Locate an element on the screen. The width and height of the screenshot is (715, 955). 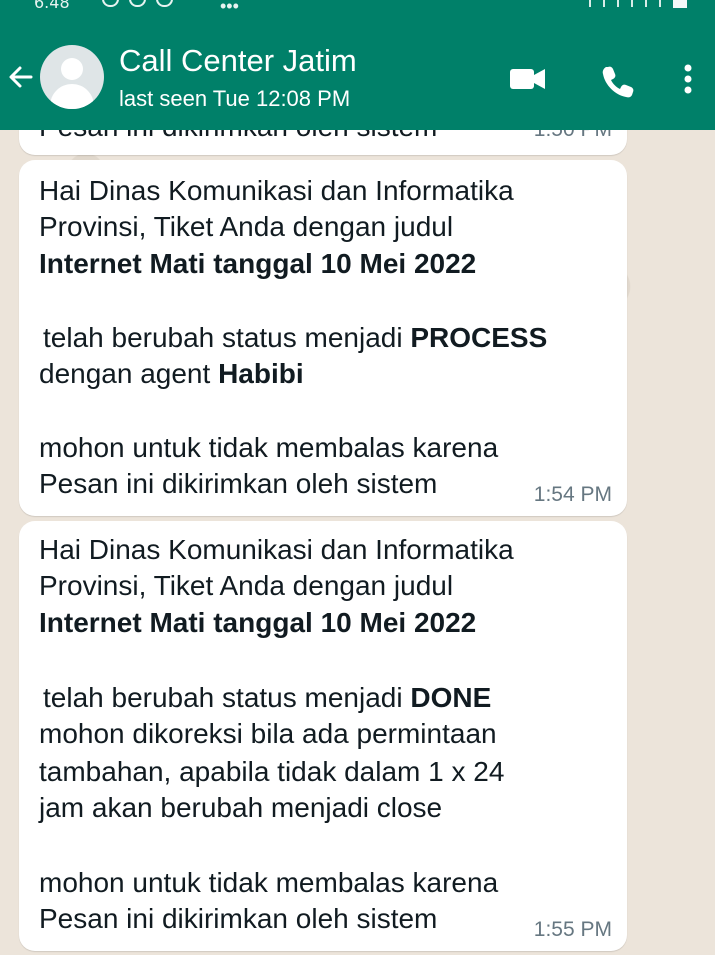
agent-name: Habibi is located at coordinates (261, 373).